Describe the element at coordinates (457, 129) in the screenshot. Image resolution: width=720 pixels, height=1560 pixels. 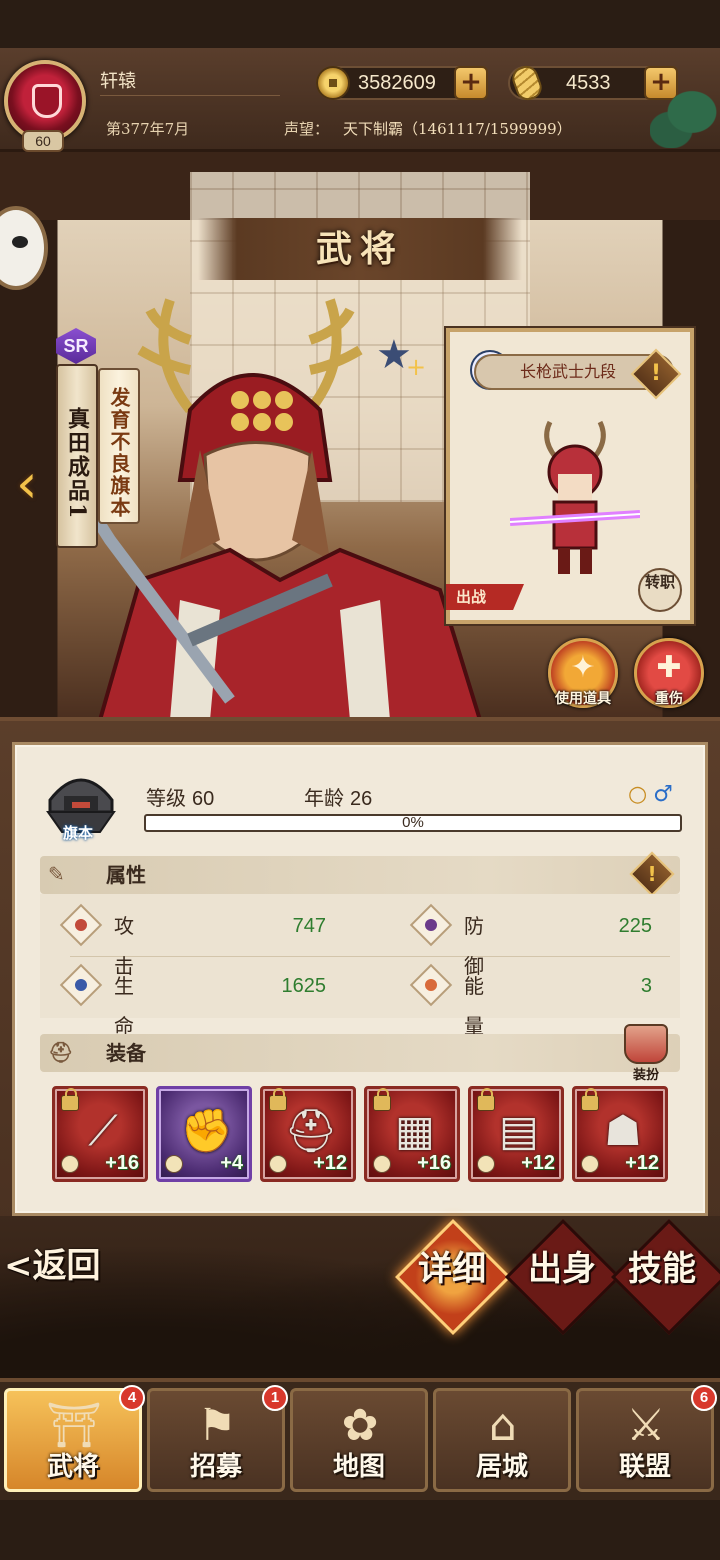
I see `fame-value: 天下制霸（1461117/1599999）` at that location.